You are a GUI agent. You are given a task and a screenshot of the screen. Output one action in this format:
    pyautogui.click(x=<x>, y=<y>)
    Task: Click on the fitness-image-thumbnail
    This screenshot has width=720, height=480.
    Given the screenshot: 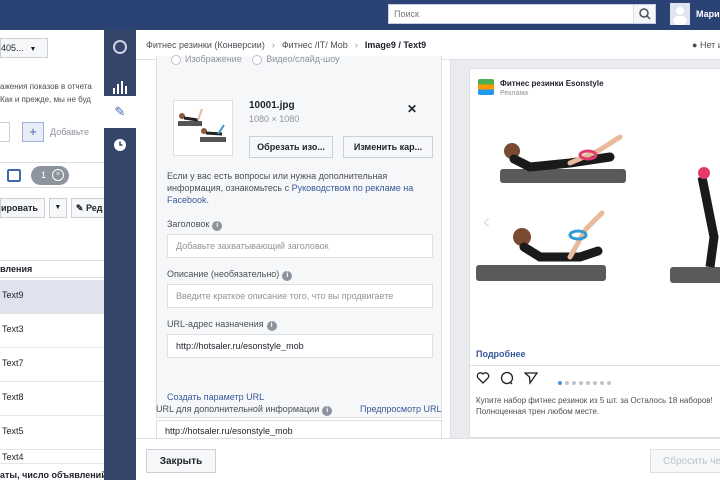 What is the action you would take?
    pyautogui.click(x=202, y=125)
    